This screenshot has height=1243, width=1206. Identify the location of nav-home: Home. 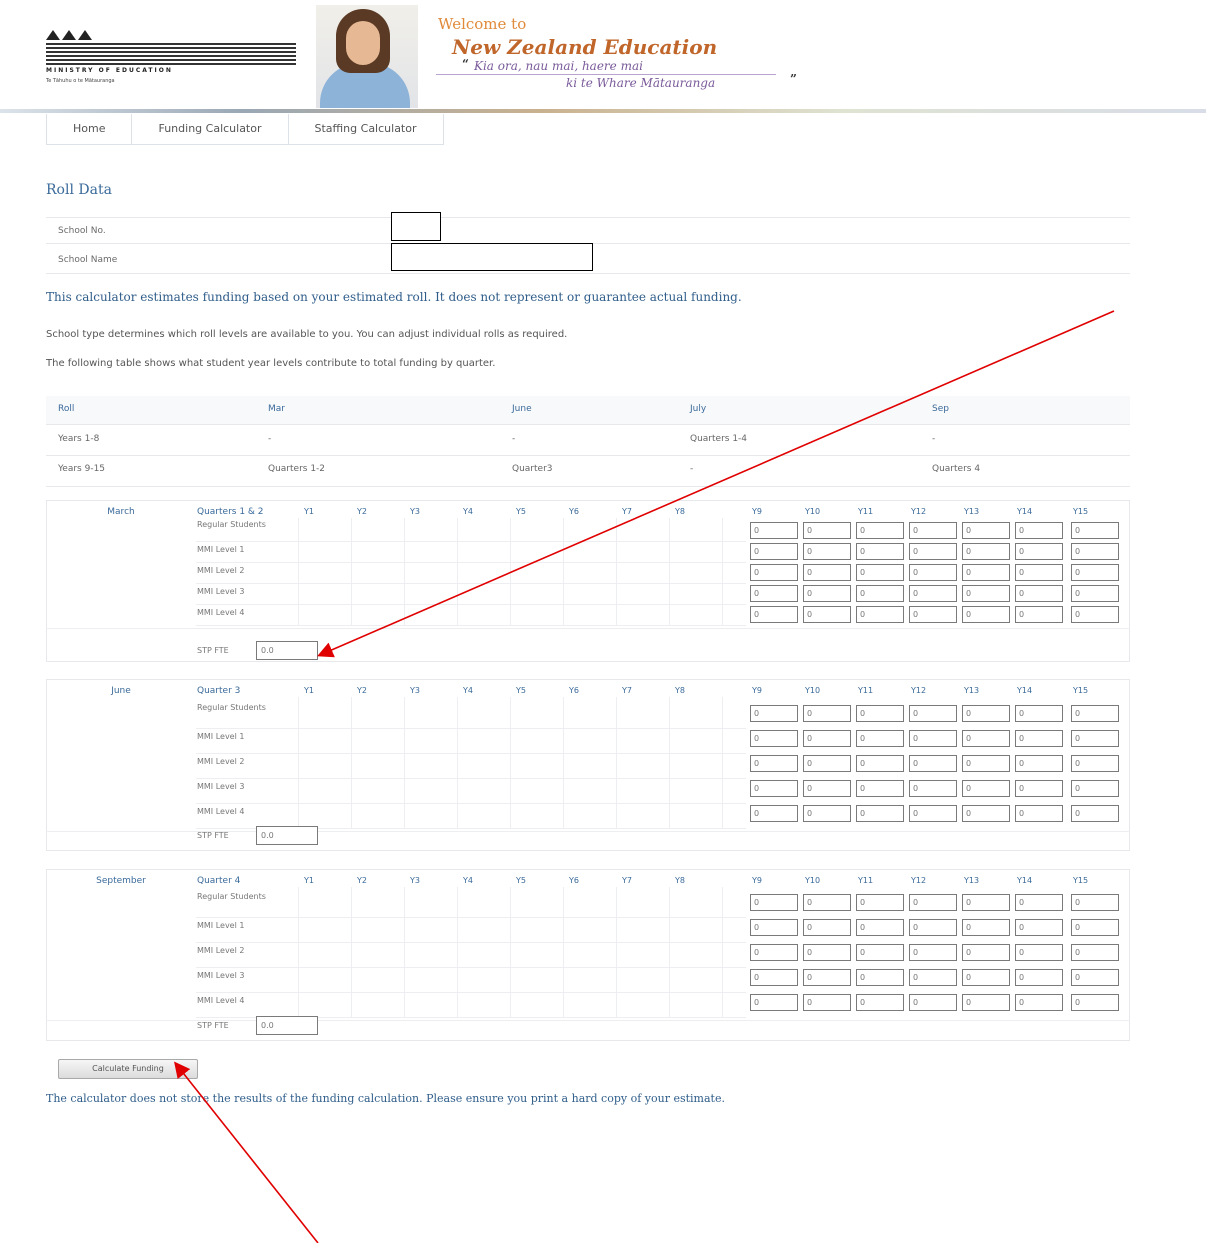
(90, 129).